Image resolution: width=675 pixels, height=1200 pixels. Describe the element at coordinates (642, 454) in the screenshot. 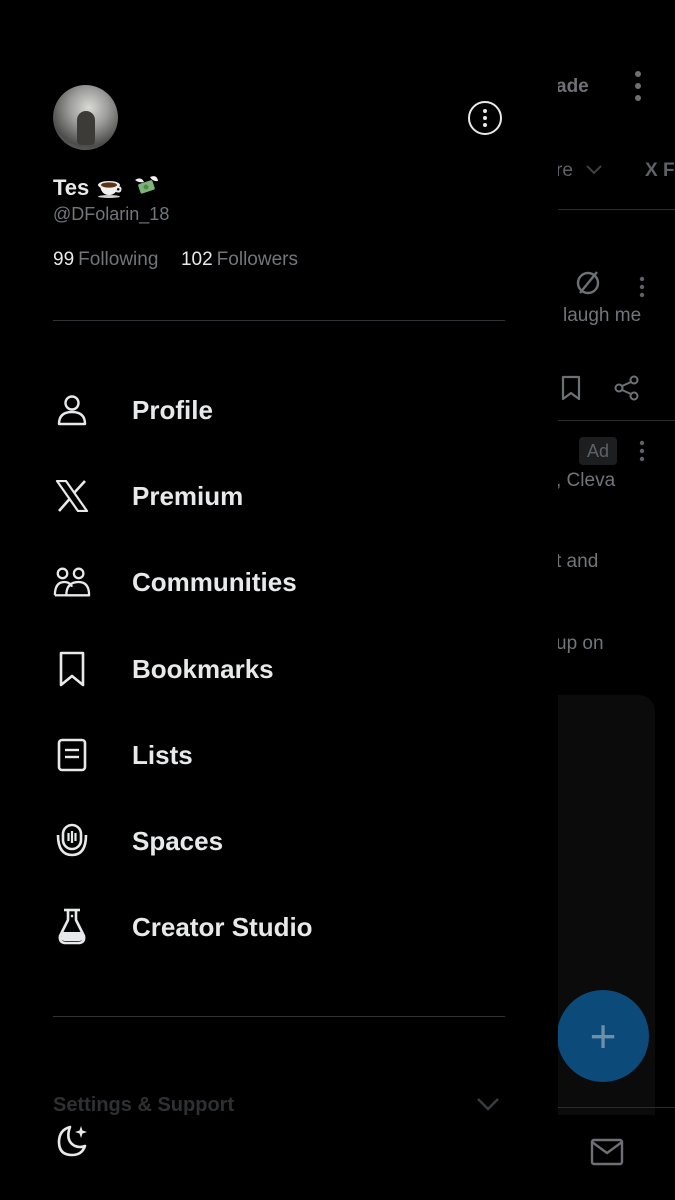

I see `ad-menu-icon` at that location.